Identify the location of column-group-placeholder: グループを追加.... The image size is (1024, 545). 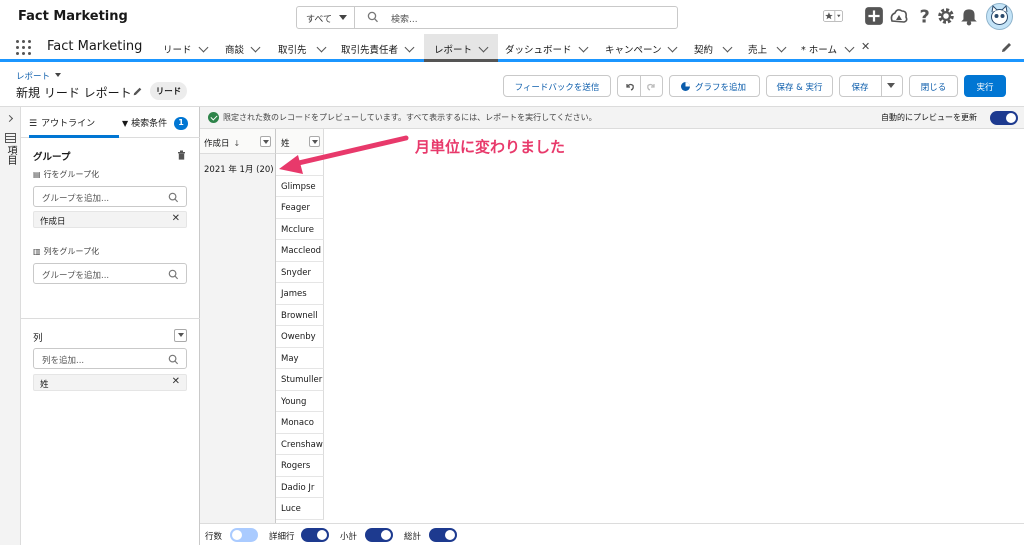
(76, 276).